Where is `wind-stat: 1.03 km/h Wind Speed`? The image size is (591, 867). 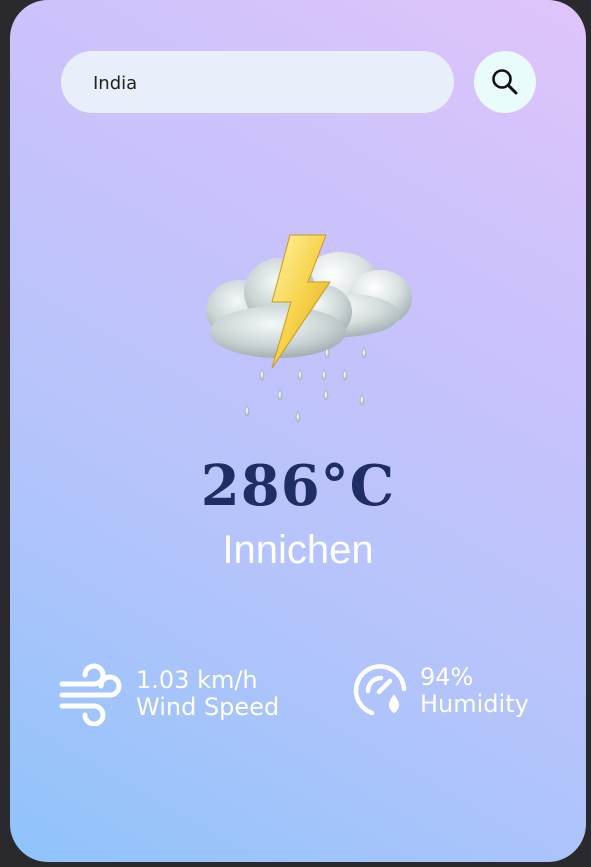 wind-stat: 1.03 km/h Wind Speed is located at coordinates (168, 694).